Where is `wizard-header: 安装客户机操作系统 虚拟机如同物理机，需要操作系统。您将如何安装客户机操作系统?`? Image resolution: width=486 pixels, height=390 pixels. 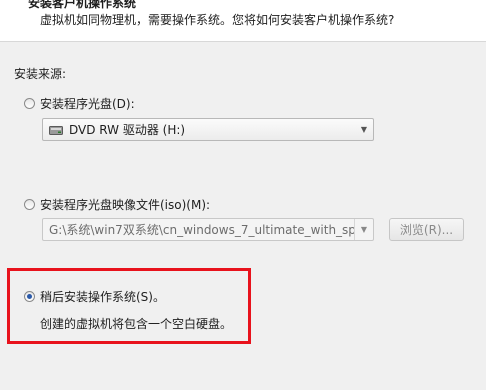
wizard-header: 安装客户机操作系统 虚拟机如同物理机，需要操作系统。您将如何安装客户机操作系统? is located at coordinates (243, 21).